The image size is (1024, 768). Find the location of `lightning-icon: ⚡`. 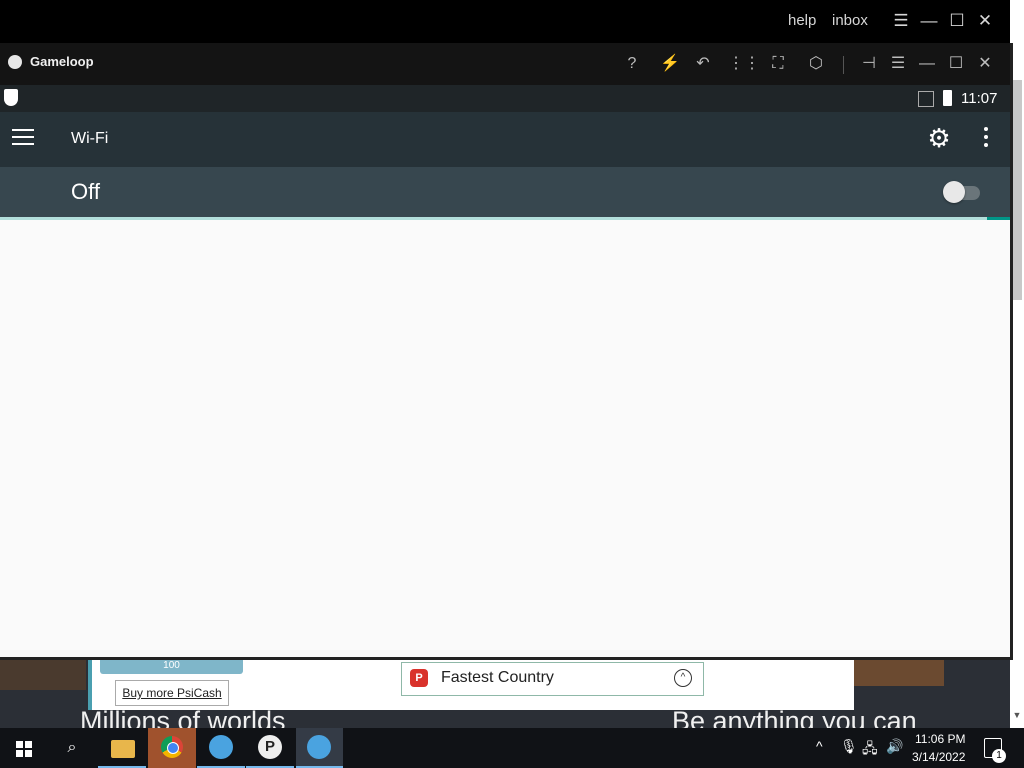

lightning-icon: ⚡ is located at coordinates (670, 64).